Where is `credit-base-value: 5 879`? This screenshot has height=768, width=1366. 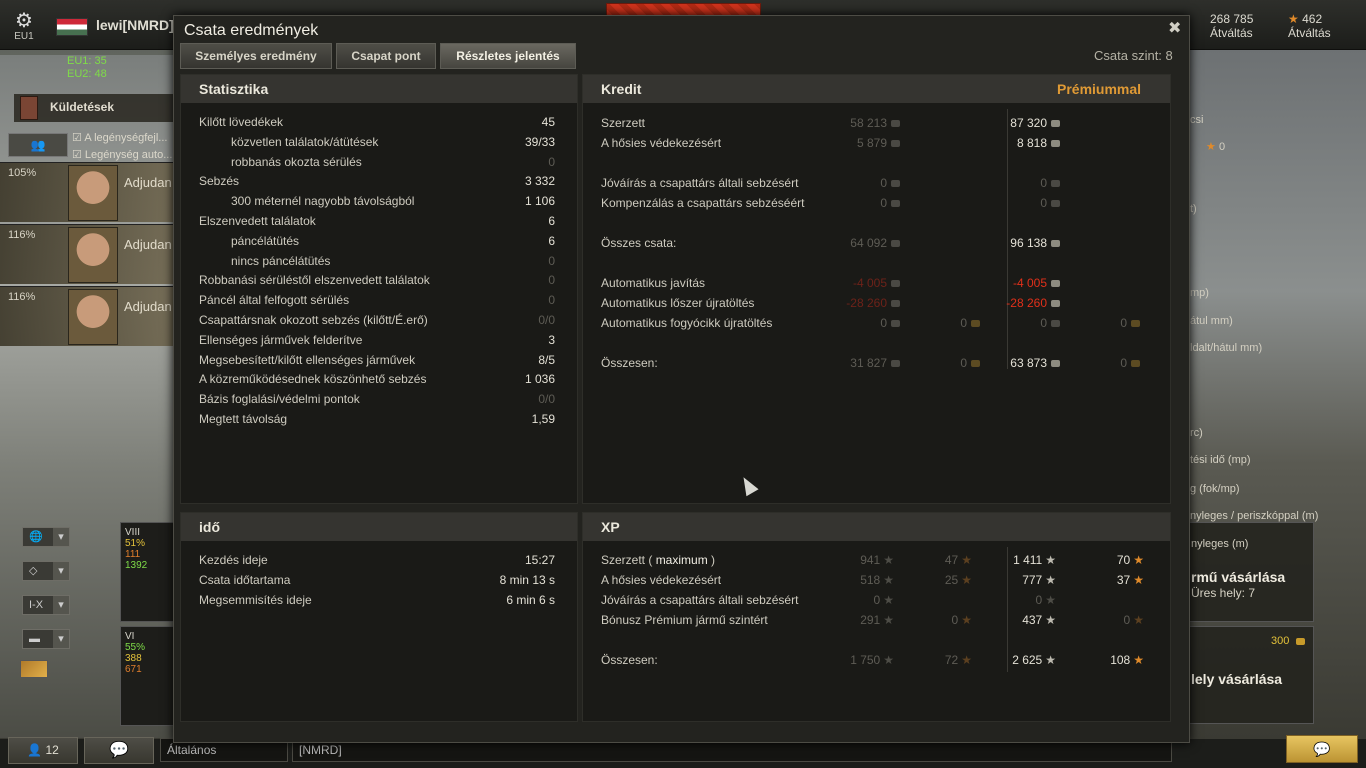 credit-base-value: 5 879 is located at coordinates (878, 143).